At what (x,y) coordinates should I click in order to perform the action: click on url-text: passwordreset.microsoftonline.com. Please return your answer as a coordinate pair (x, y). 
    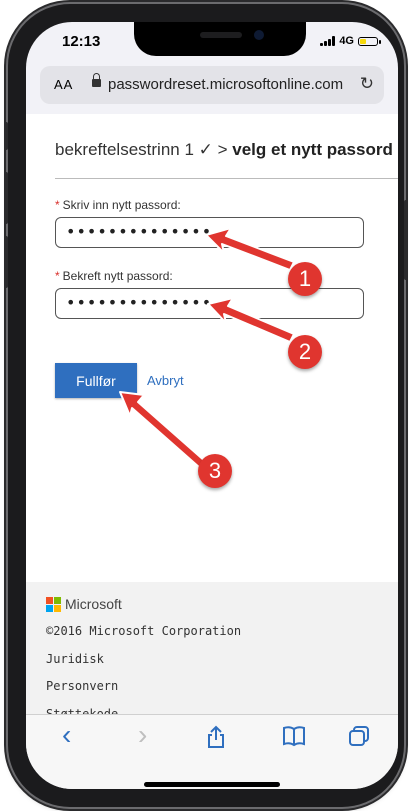
    Looking at the image, I should click on (225, 84).